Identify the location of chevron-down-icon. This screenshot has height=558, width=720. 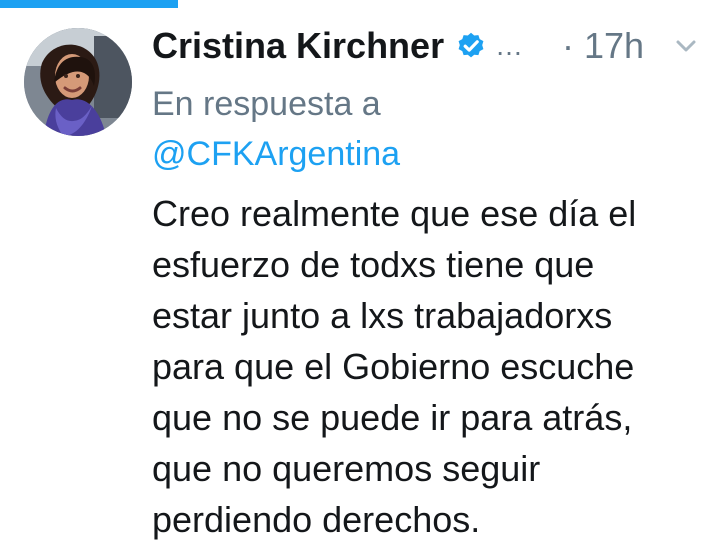
(686, 46).